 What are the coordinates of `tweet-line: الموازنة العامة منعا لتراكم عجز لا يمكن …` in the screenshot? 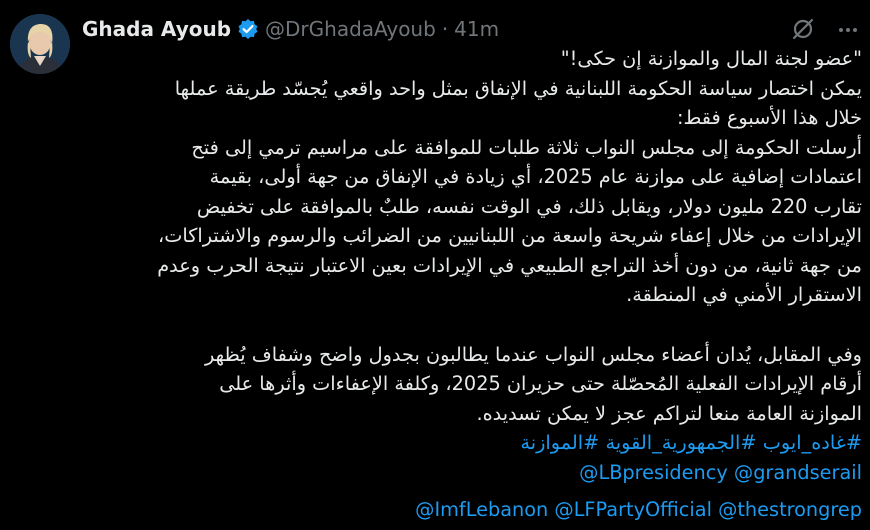 It's located at (669, 413).